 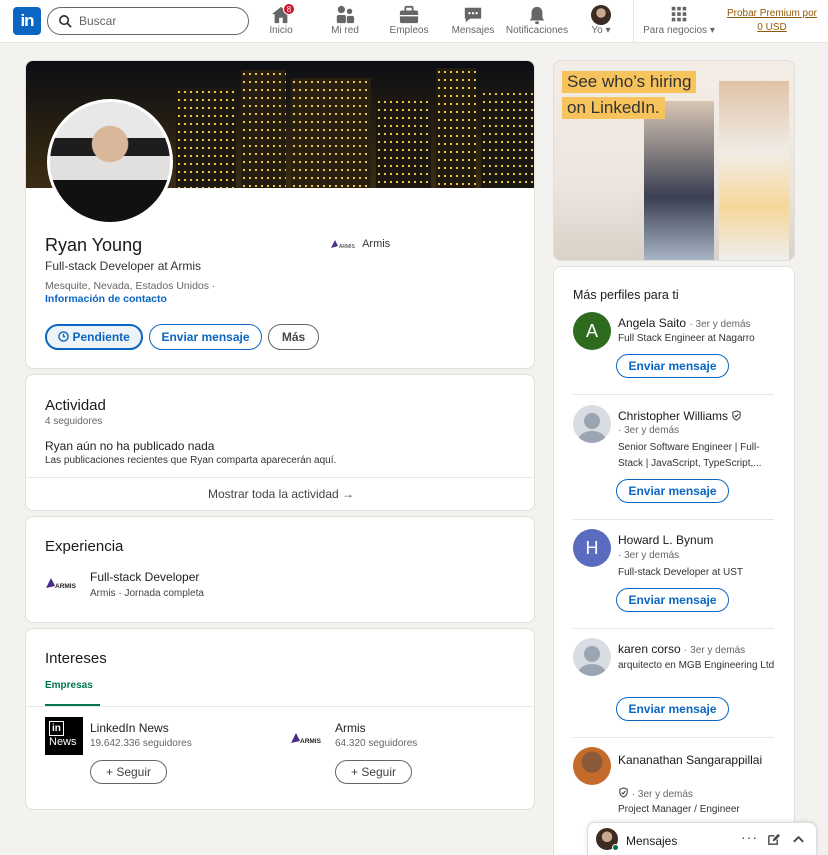 I want to click on grid-icon, so click(x=679, y=14).